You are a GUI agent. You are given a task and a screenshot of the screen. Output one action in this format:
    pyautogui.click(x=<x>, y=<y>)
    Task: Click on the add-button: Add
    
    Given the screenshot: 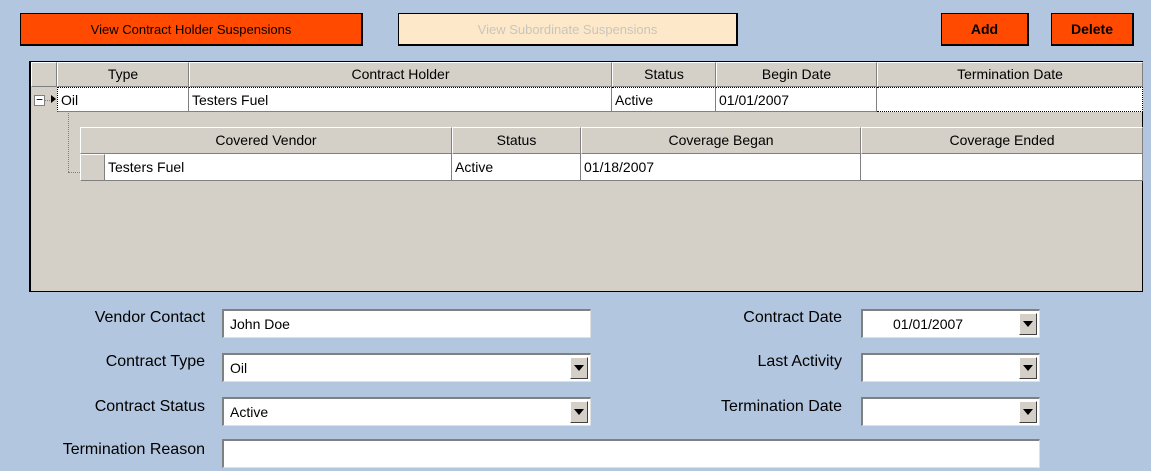 What is the action you would take?
    pyautogui.click(x=985, y=29)
    